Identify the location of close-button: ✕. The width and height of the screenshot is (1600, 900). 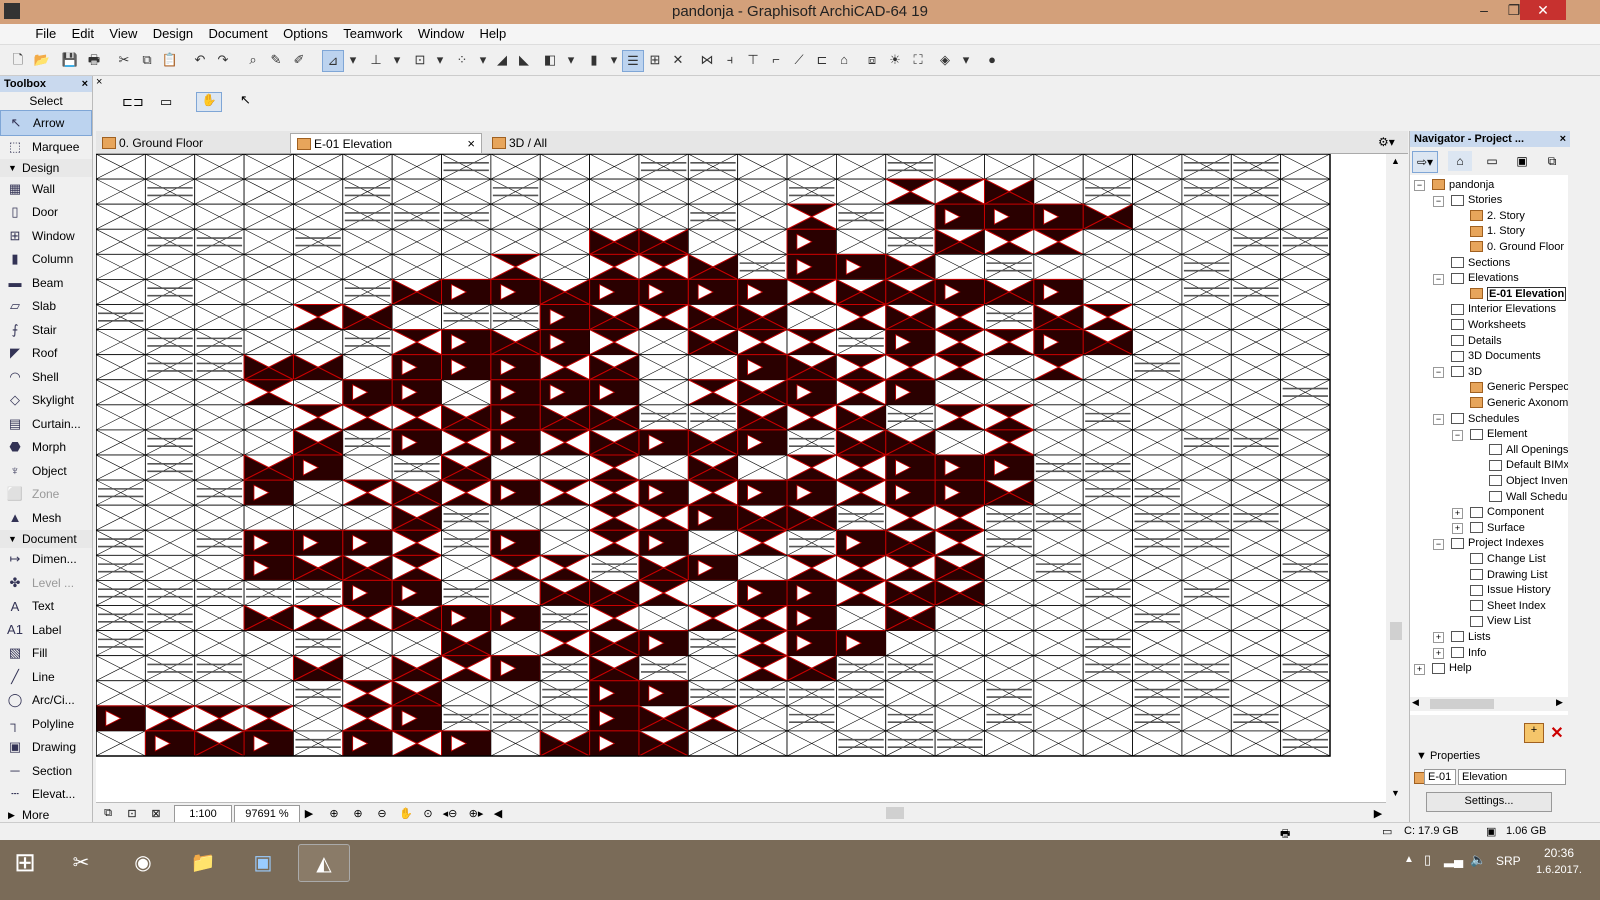
(1543, 10).